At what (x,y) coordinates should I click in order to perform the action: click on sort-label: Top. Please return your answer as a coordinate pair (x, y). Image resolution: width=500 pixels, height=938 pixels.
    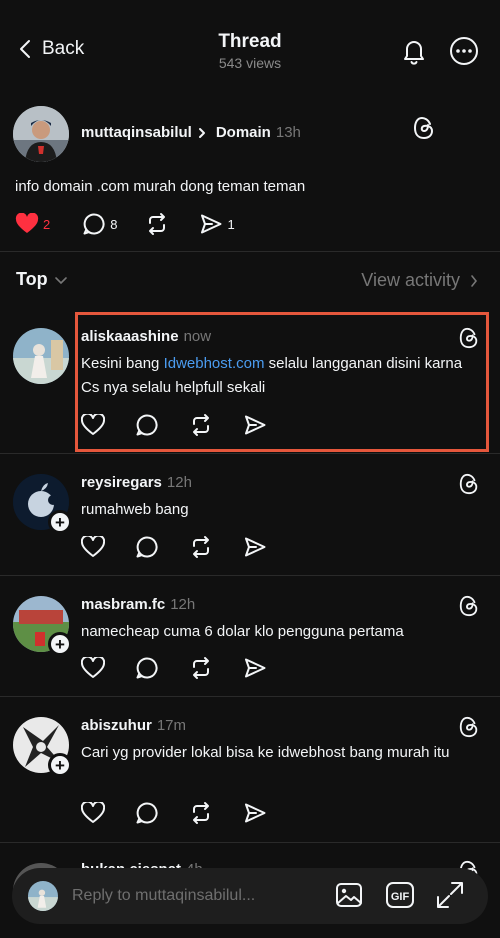
    Looking at the image, I should click on (32, 279).